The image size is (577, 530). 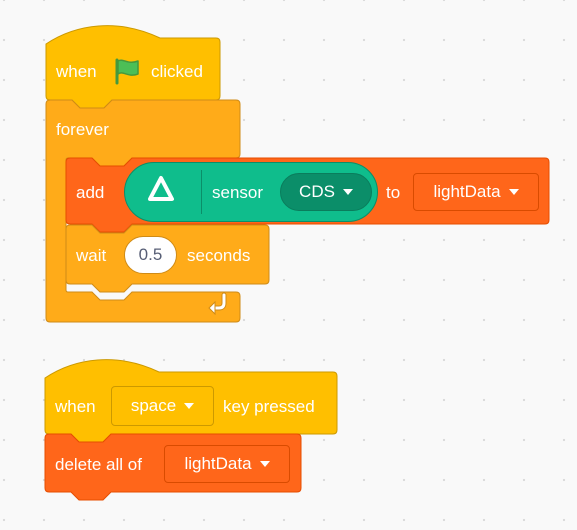 I want to click on hat-block-shape, so click(x=133, y=67).